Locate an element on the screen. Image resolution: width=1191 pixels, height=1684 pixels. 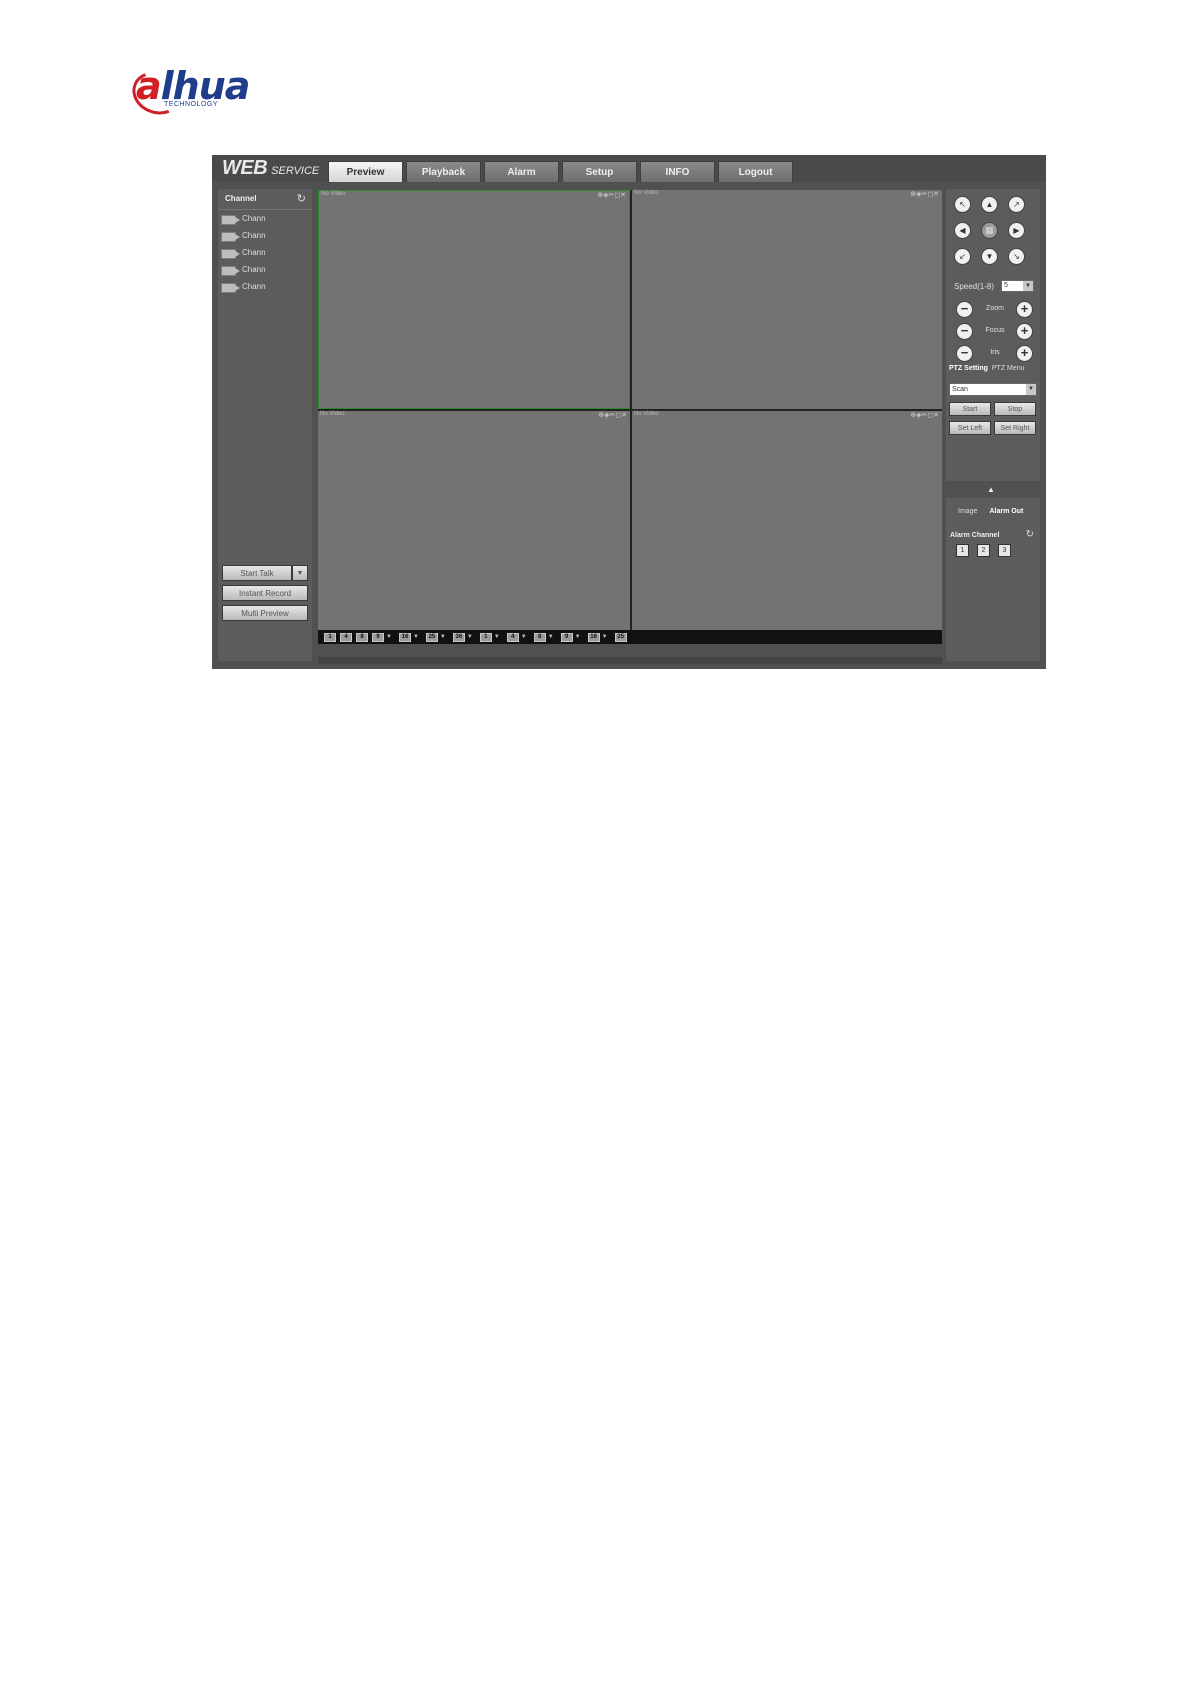
iris-row: − Iris + is located at coordinates (996, 354).